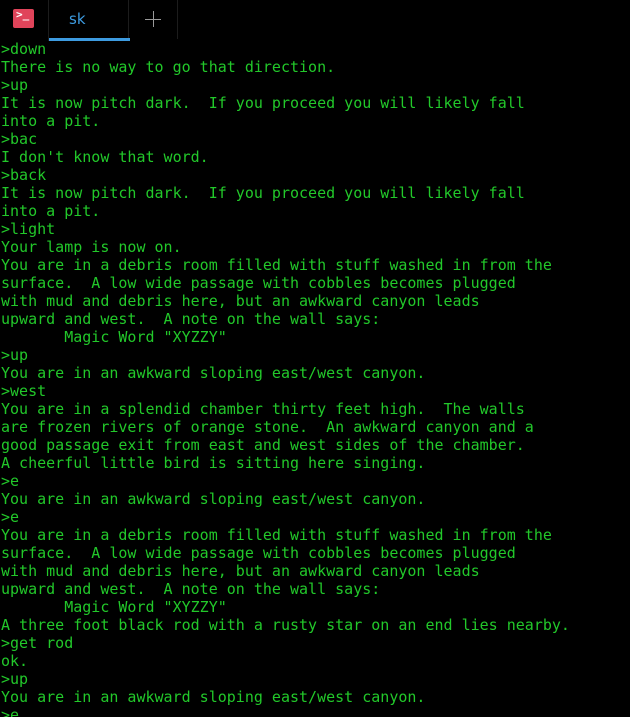 This screenshot has height=717, width=630. I want to click on terminal-prompt-glyph: >_, so click(23, 14).